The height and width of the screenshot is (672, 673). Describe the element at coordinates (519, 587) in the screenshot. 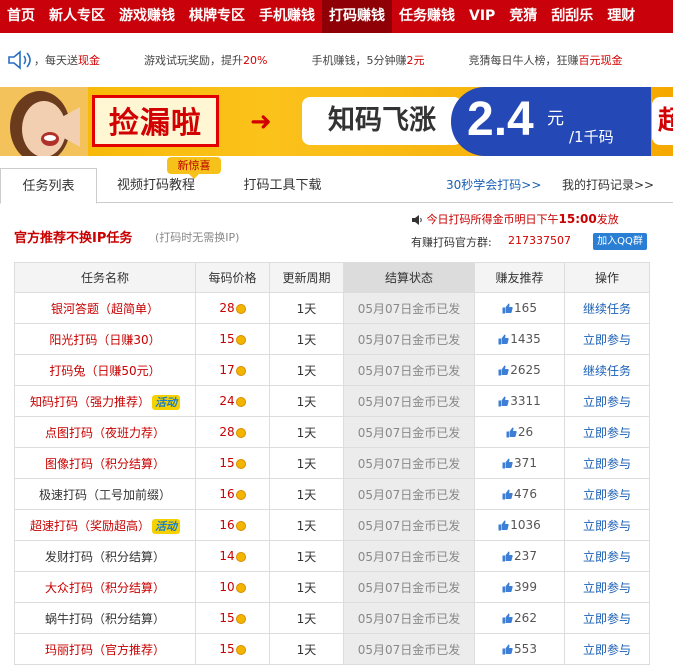

I see `recommend-cell: 399` at that location.